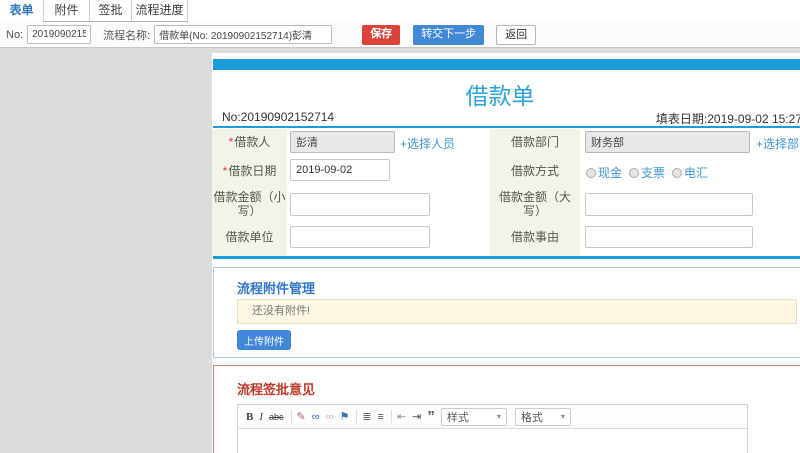 This screenshot has width=800, height=453. Describe the element at coordinates (381, 34) in the screenshot. I see `save-button: 保存` at that location.